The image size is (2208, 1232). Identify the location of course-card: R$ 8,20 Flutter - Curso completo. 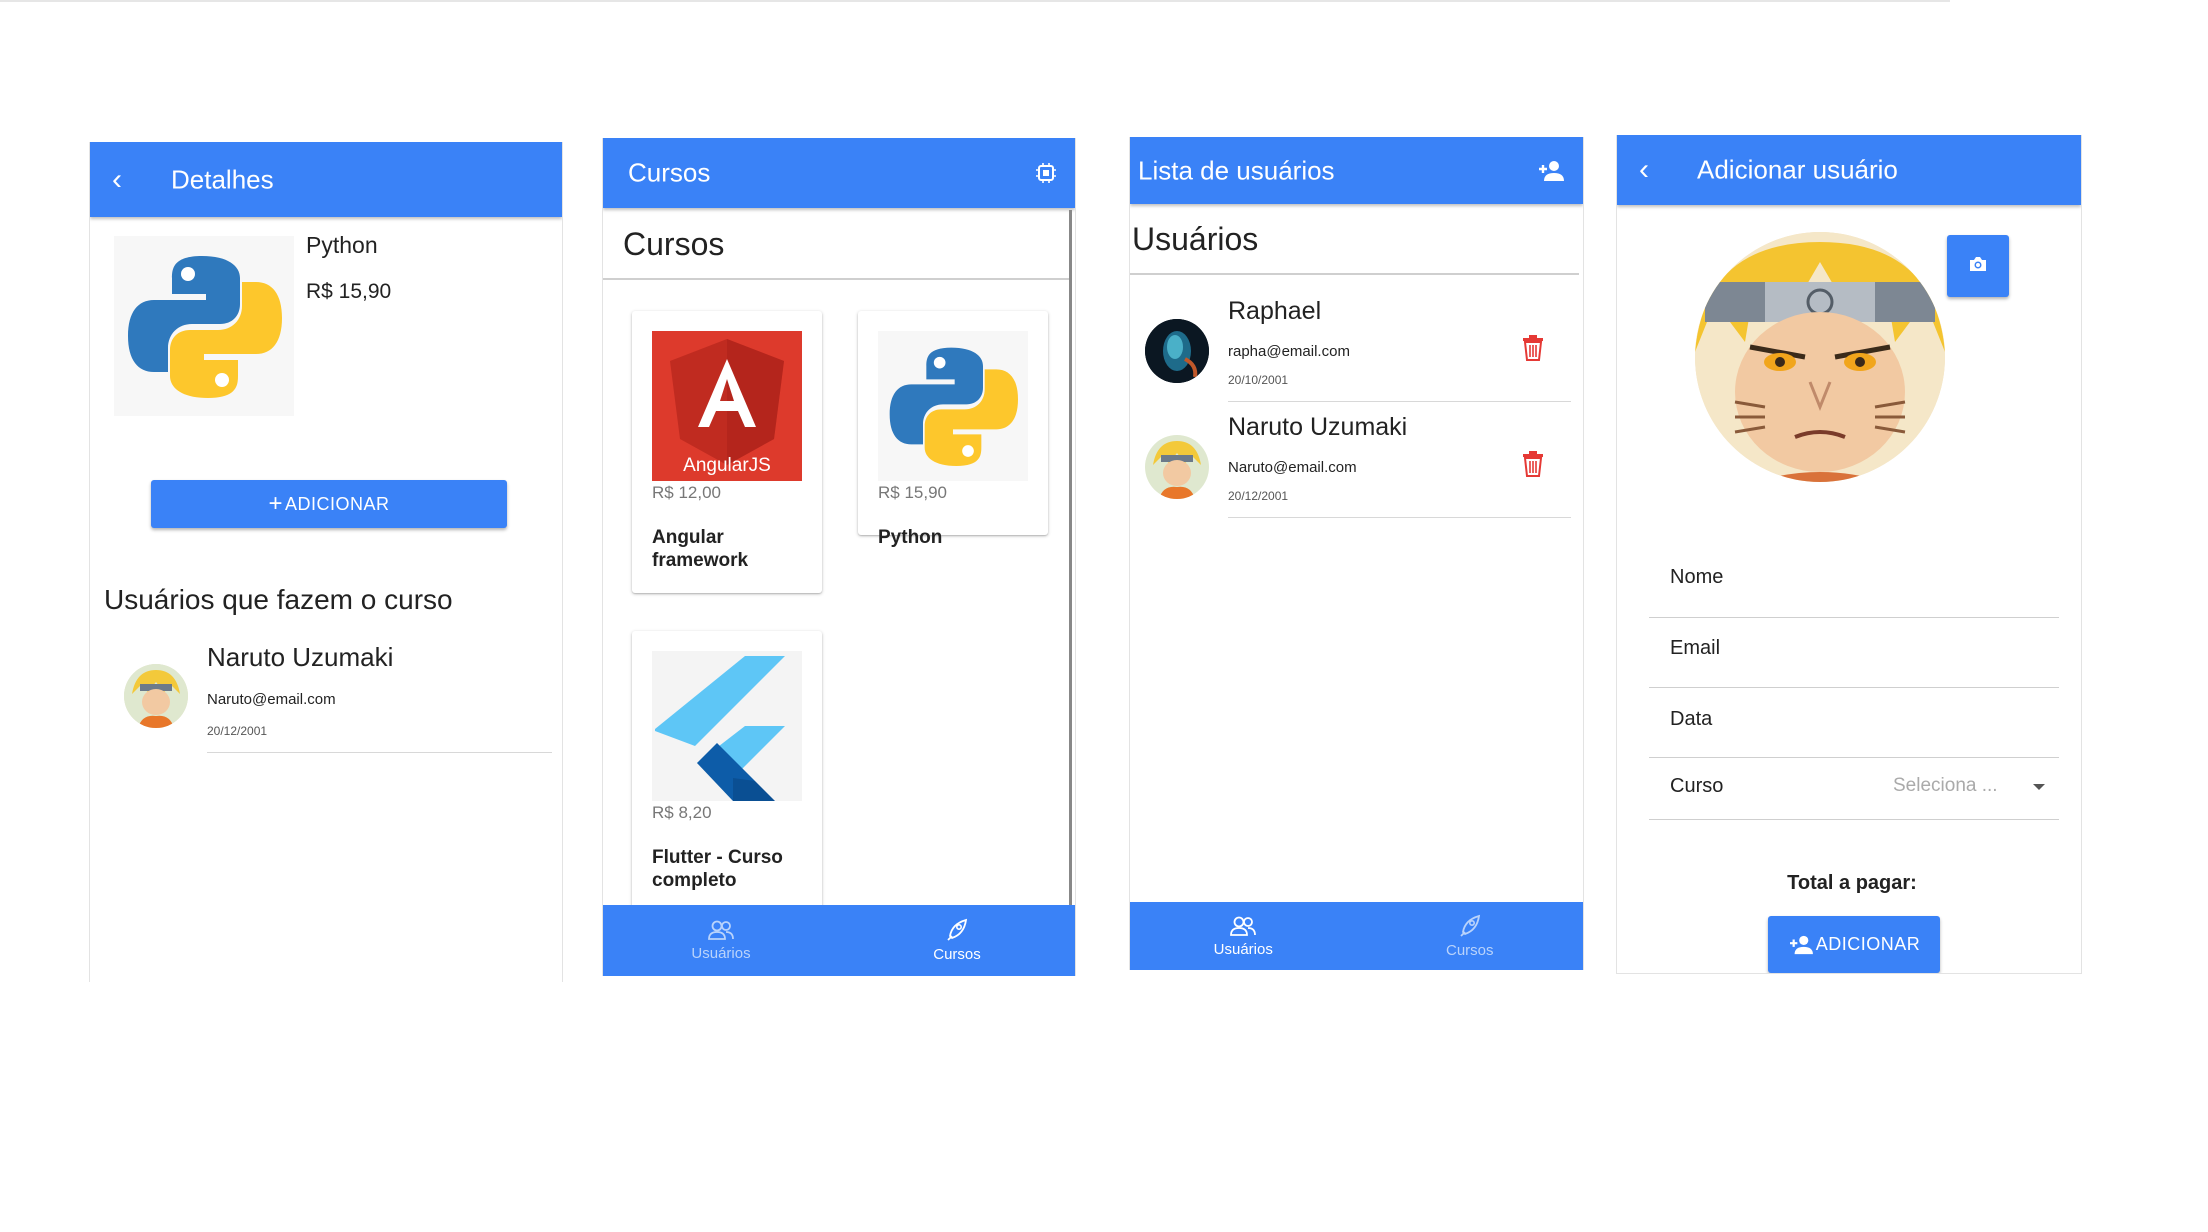
(727, 776).